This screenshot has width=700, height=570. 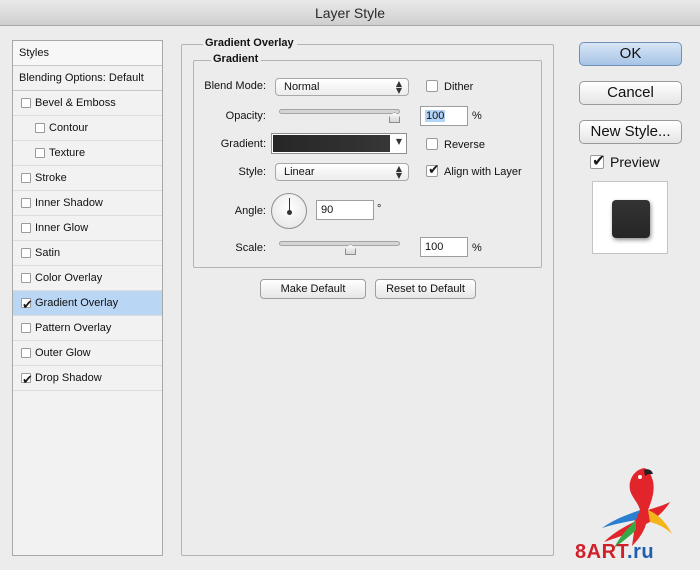 What do you see at coordinates (483, 172) in the screenshot?
I see `align-with-layer-label: Align with Layer` at bounding box center [483, 172].